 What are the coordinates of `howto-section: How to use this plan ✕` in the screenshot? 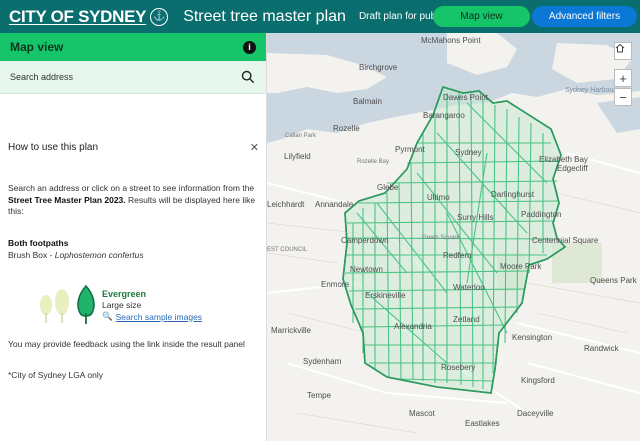 It's located at (133, 147).